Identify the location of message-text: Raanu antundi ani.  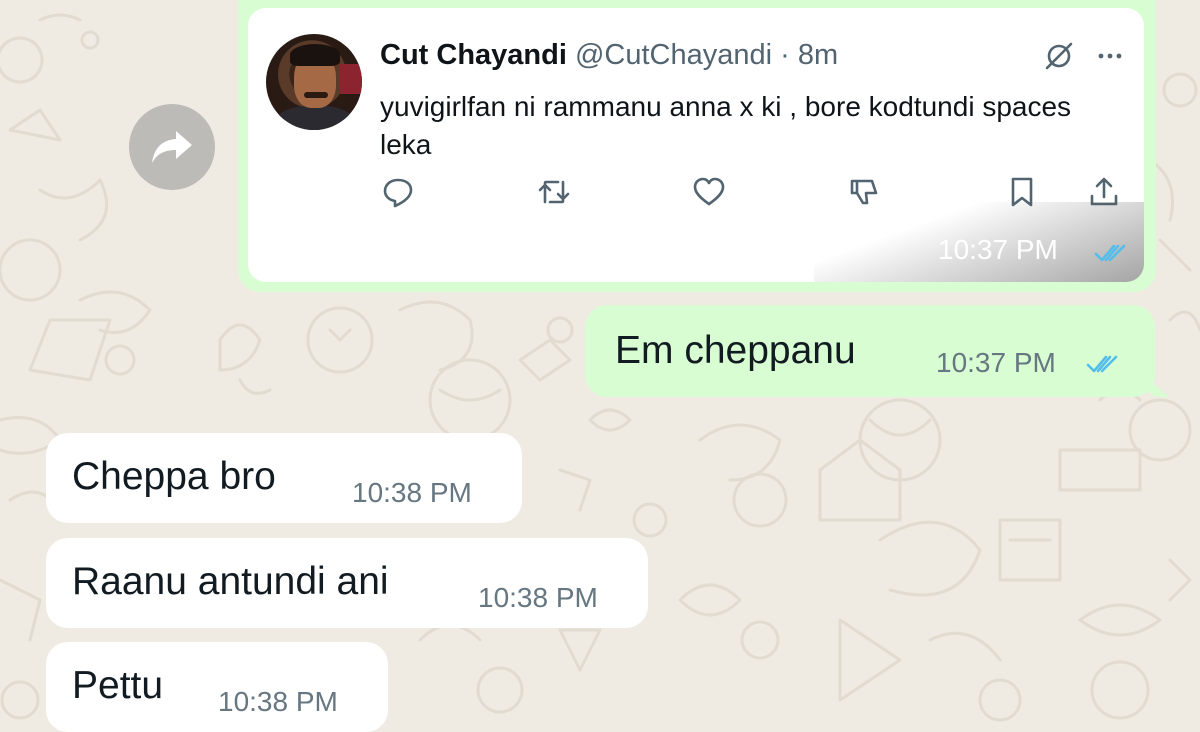
(230, 581).